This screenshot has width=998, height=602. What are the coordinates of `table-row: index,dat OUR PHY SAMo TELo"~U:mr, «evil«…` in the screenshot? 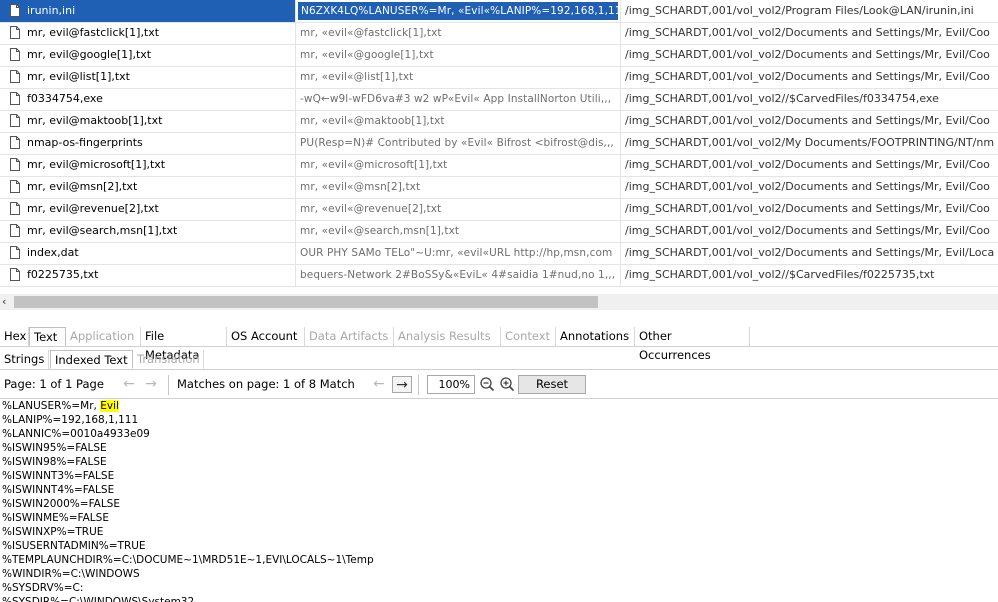 It's located at (499, 253).